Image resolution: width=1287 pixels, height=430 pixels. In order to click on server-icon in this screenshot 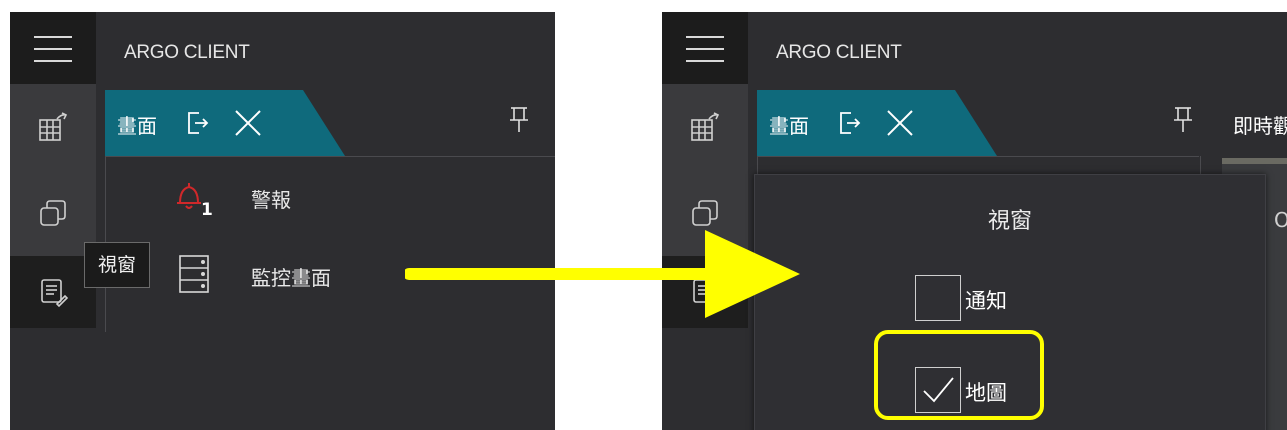, I will do `click(194, 274)`.